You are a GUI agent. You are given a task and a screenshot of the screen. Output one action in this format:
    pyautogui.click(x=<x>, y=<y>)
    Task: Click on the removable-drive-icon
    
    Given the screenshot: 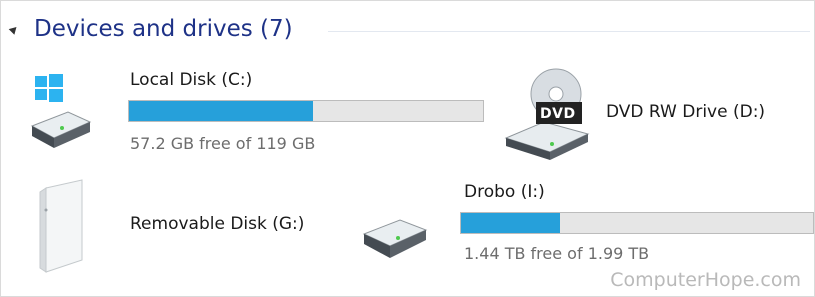 What is the action you would take?
    pyautogui.click(x=61, y=226)
    